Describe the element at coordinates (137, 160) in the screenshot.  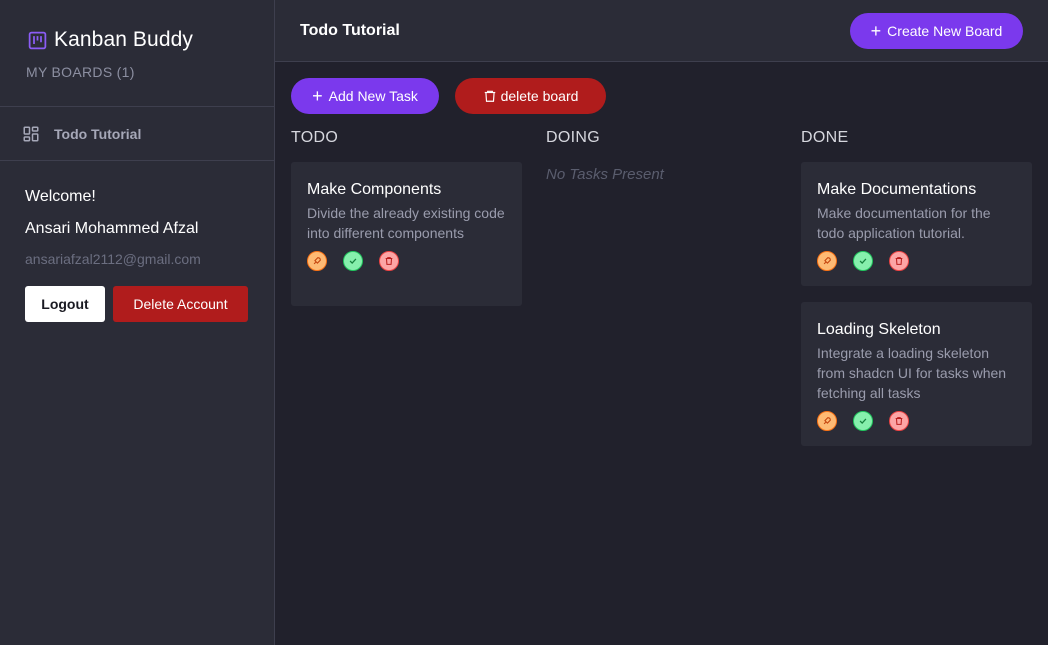
I see `divider` at that location.